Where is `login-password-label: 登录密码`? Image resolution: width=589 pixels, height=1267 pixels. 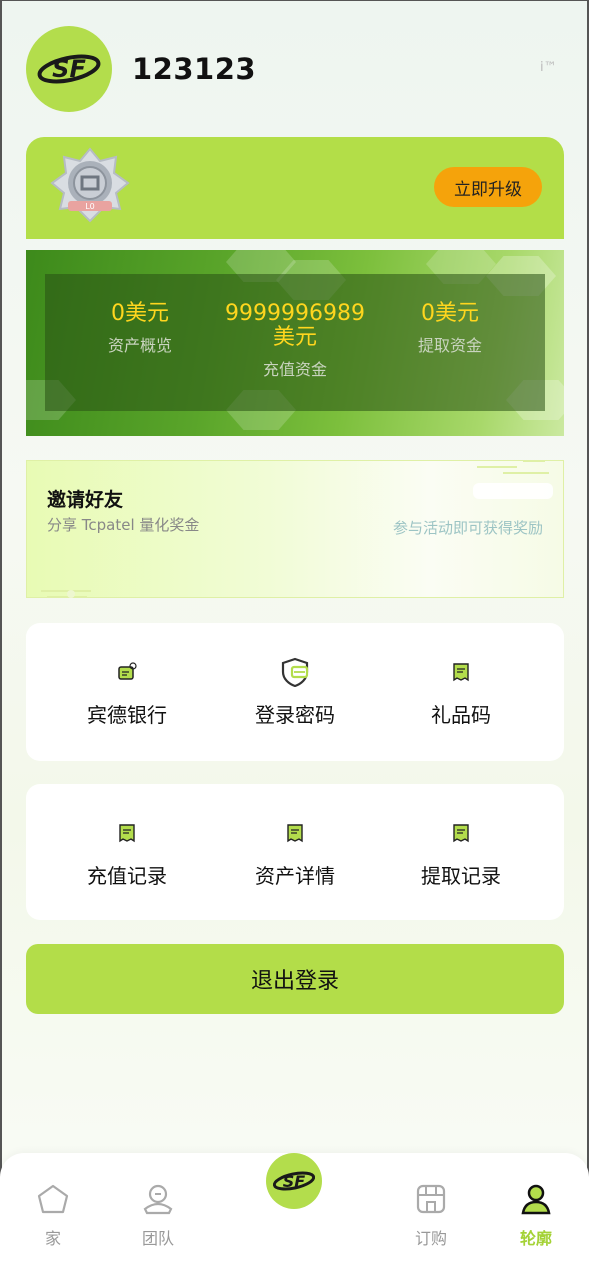
login-password-label: 登录密码 is located at coordinates (295, 715).